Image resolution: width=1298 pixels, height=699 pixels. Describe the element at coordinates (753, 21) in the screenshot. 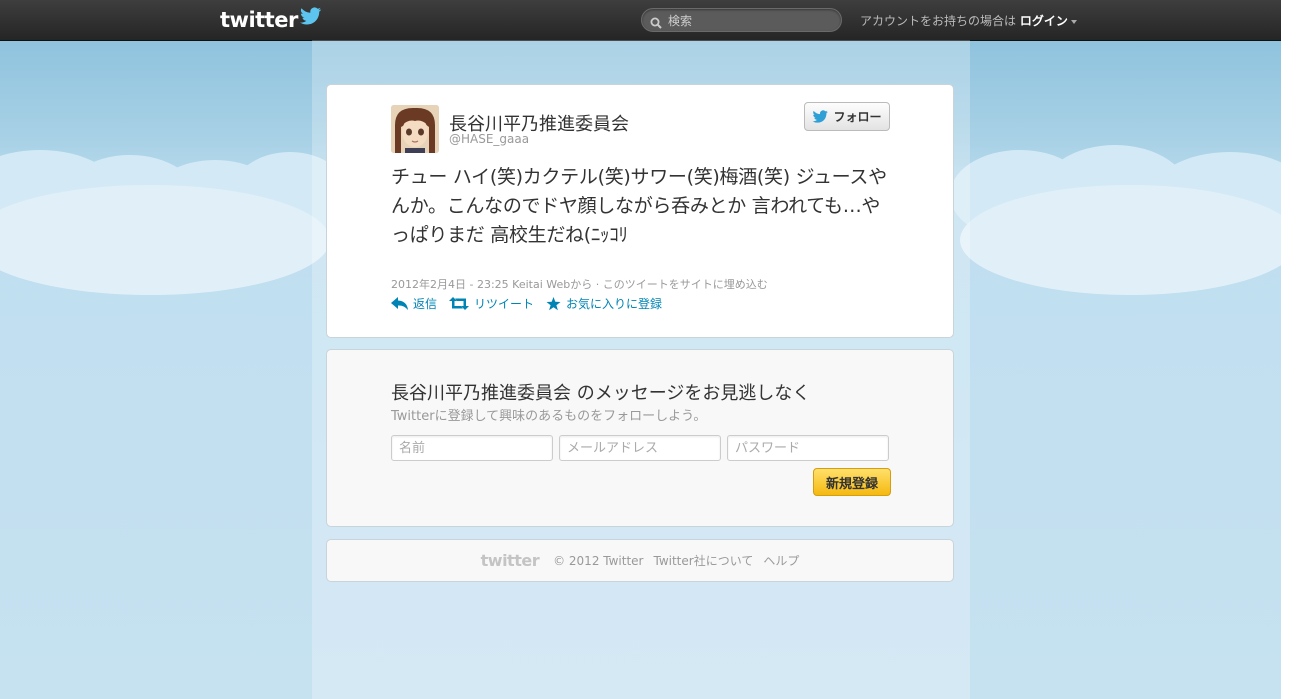

I see `search-input` at that location.